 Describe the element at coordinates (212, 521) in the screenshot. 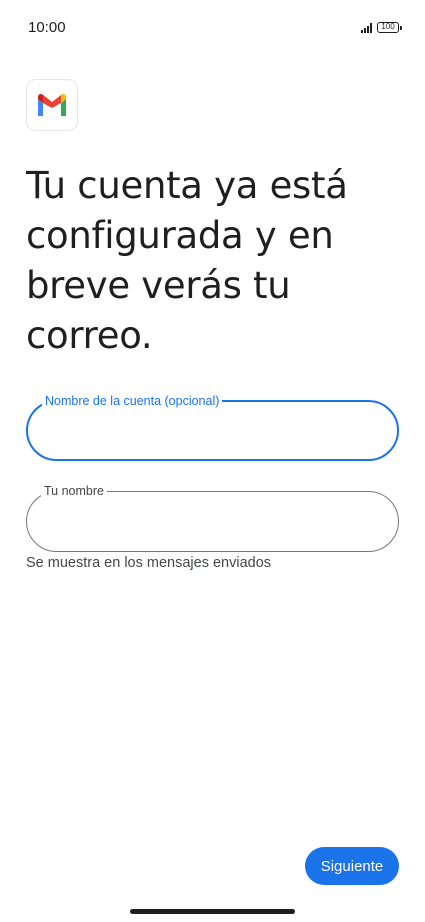

I see `your-name-input` at that location.